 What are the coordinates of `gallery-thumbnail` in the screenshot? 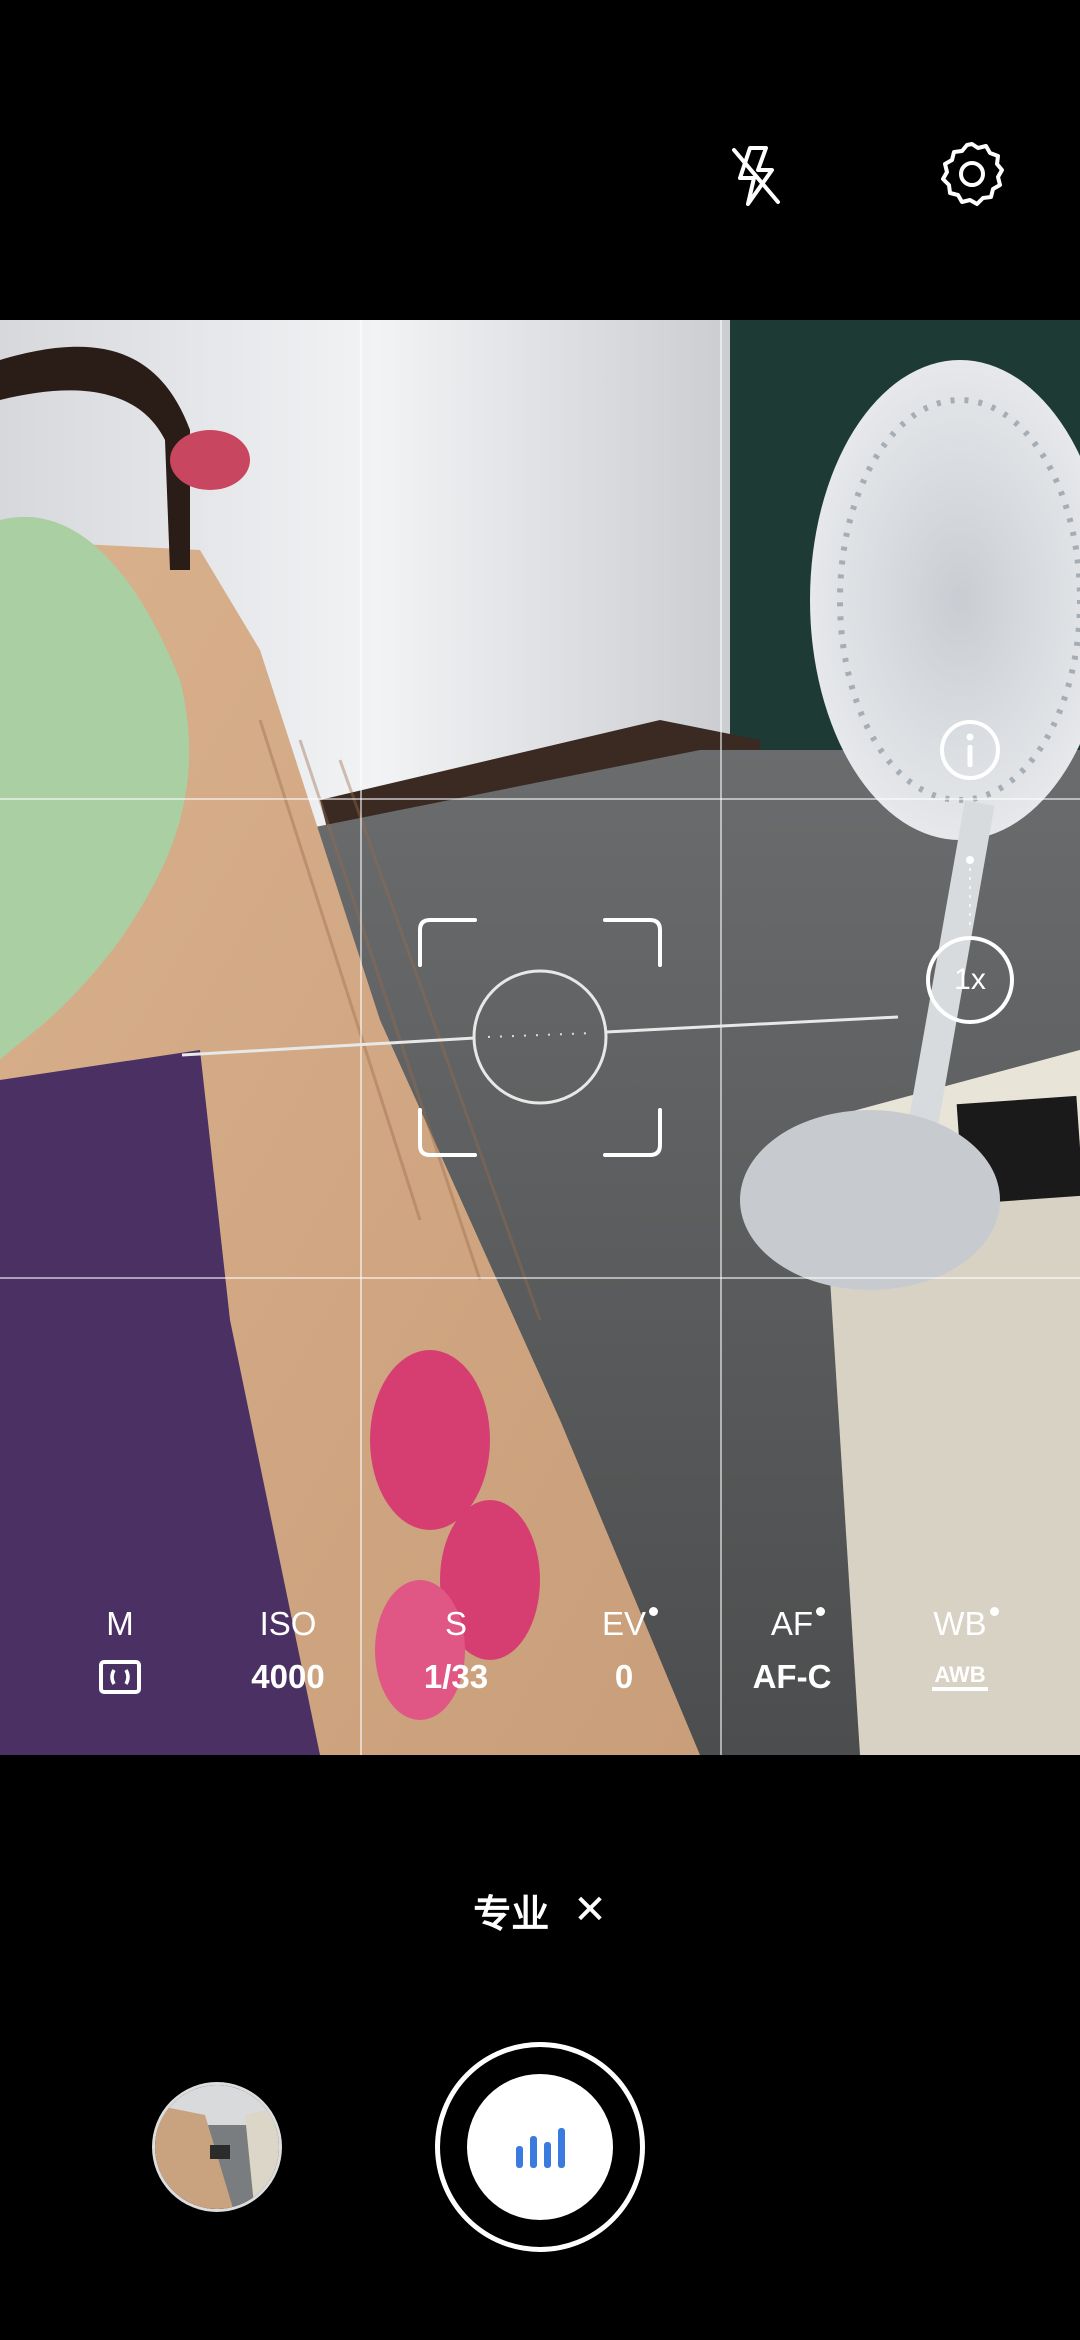 It's located at (217, 2147).